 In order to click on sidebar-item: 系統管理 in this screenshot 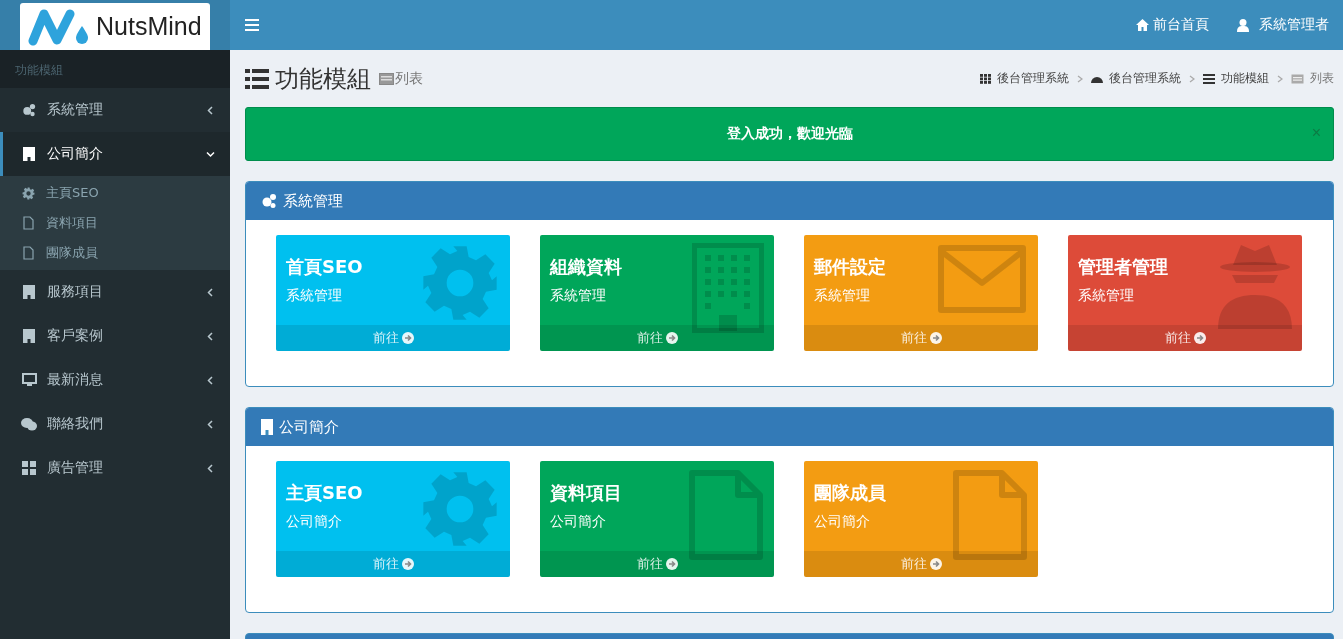, I will do `click(115, 110)`.